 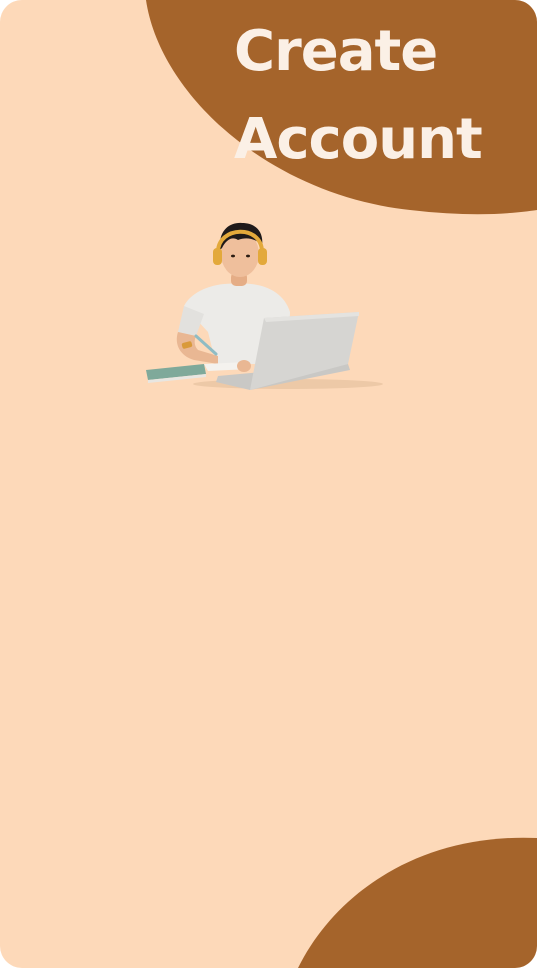 I want to click on page-title: Create Account, so click(x=379, y=96).